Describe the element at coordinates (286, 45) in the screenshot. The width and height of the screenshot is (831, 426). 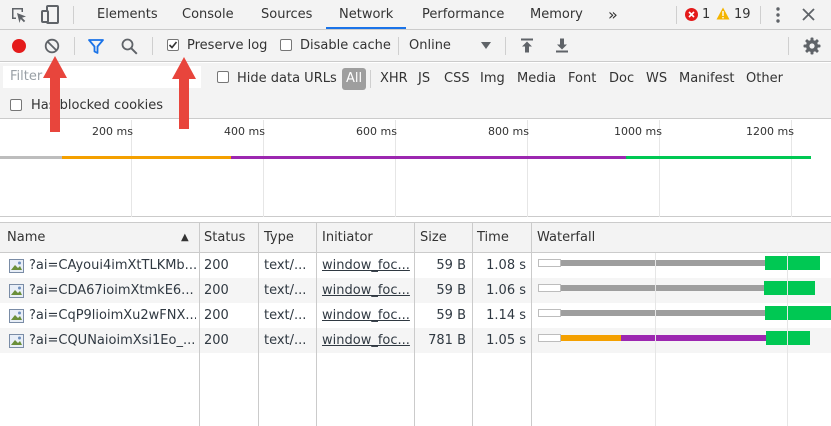
I see `disable-cache-checkbox` at that location.